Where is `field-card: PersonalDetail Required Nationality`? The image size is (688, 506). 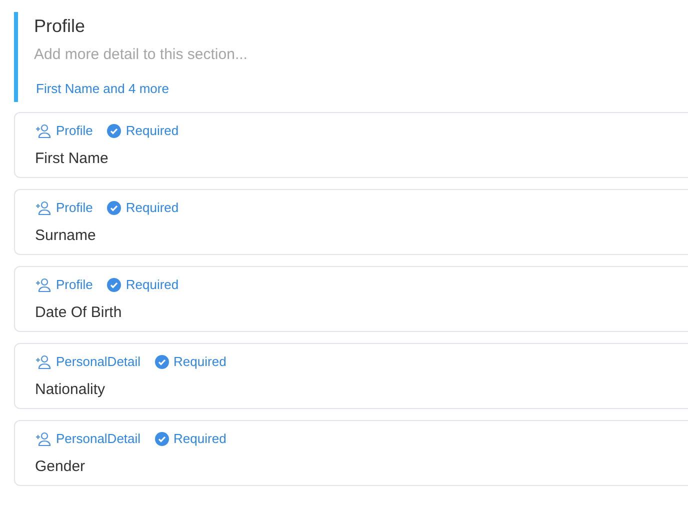 field-card: PersonalDetail Required Nationality is located at coordinates (351, 376).